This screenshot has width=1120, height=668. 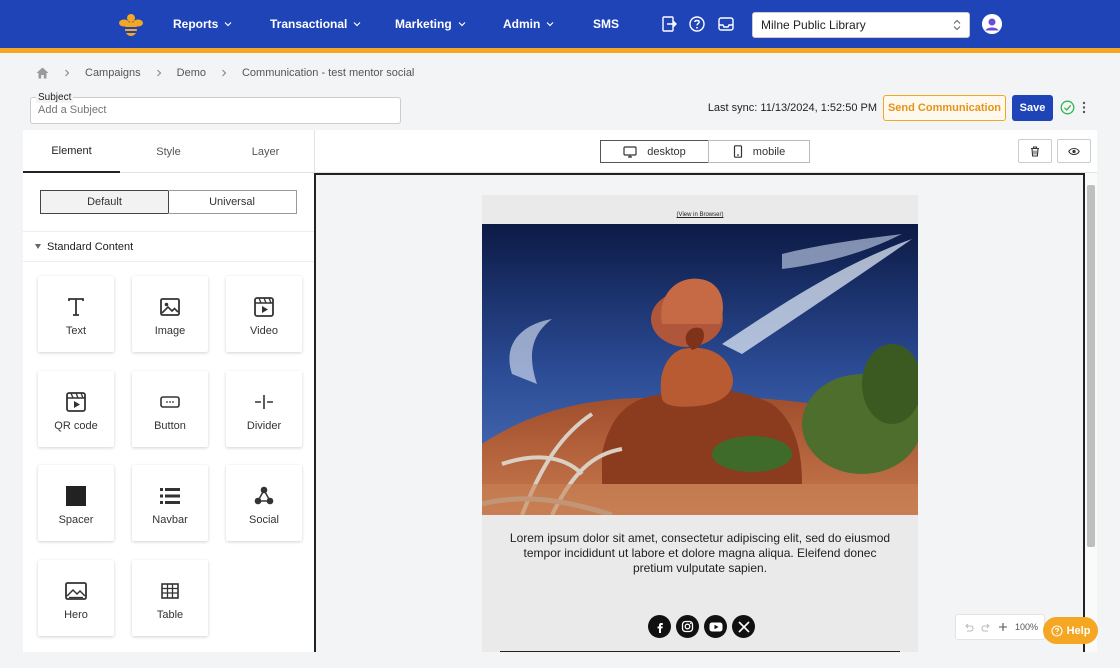 What do you see at coordinates (42, 73) in the screenshot?
I see `home-icon` at bounding box center [42, 73].